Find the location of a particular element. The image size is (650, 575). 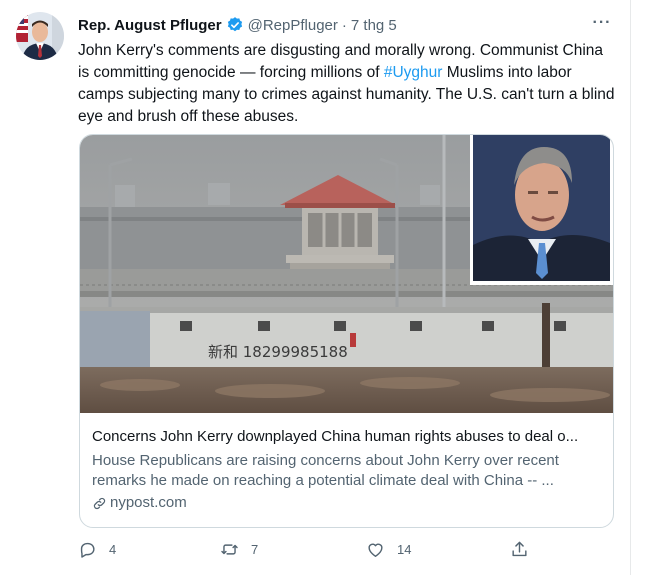

tweet-actions: 4 7 14 is located at coordinates (308, 552).